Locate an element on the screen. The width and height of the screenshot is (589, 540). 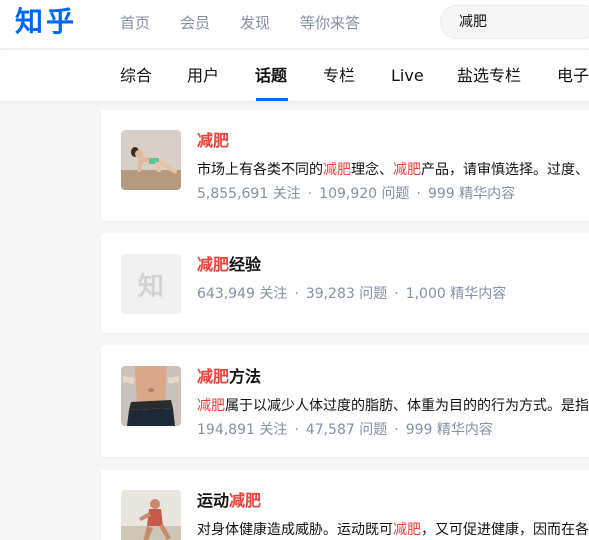
essence-count: 1,000 精华内容 is located at coordinates (456, 294).